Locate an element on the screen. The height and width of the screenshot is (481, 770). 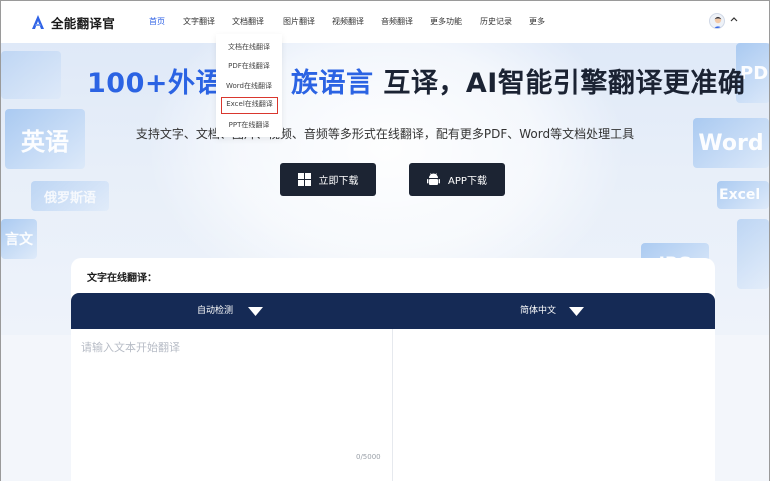
nav-item-text-translate: 文字翻译 is located at coordinates (199, 21).